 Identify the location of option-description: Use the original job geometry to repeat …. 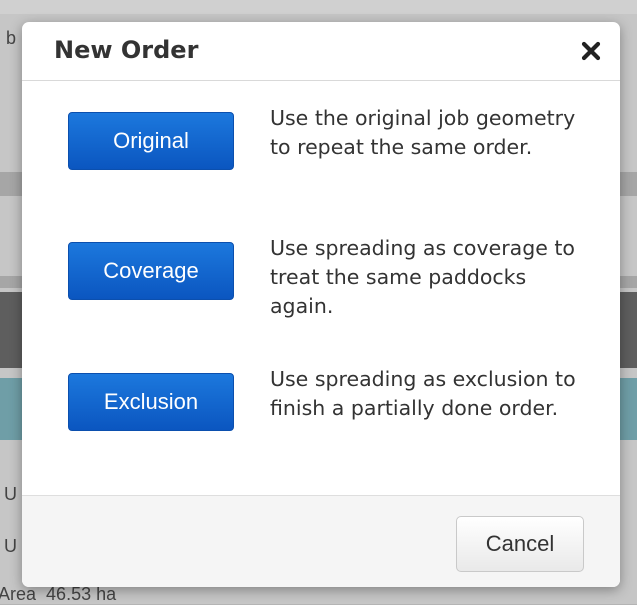
(423, 132).